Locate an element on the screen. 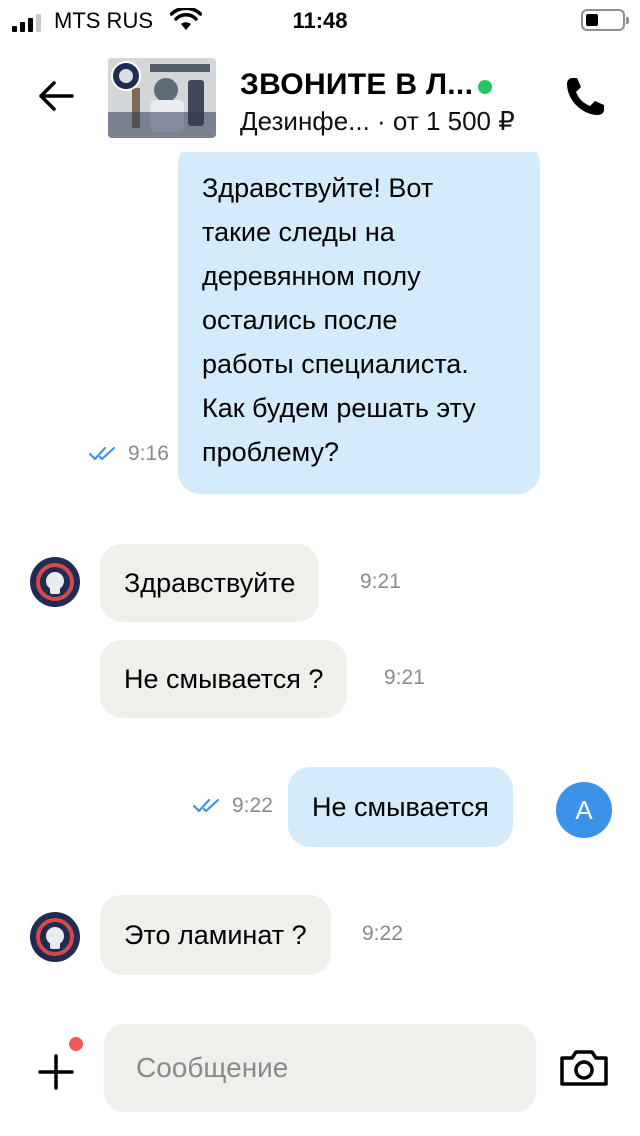  chat-header: ЗВОНИТЕ В Л... Дезинфе... · от 1 500 ₽ is located at coordinates (320, 96).